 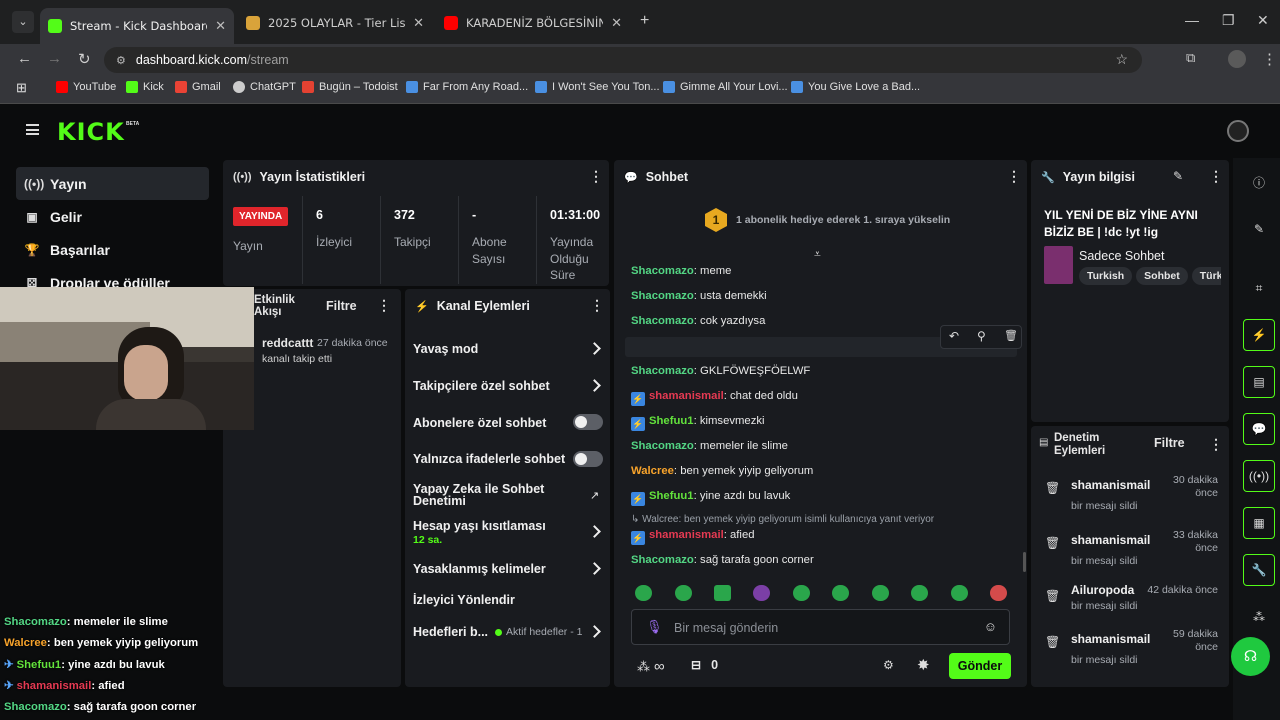 I want to click on followers-only-item: Takipçilere özel sohbet, so click(x=481, y=386).